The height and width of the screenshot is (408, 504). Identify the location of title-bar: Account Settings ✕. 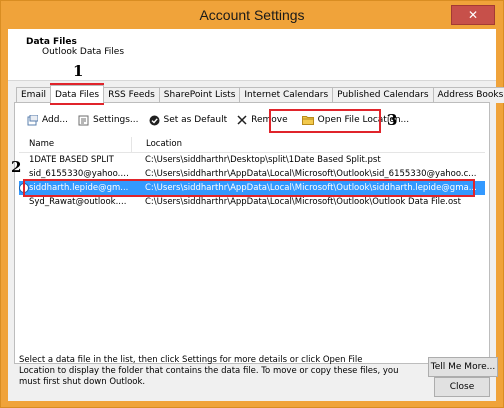
(252, 15).